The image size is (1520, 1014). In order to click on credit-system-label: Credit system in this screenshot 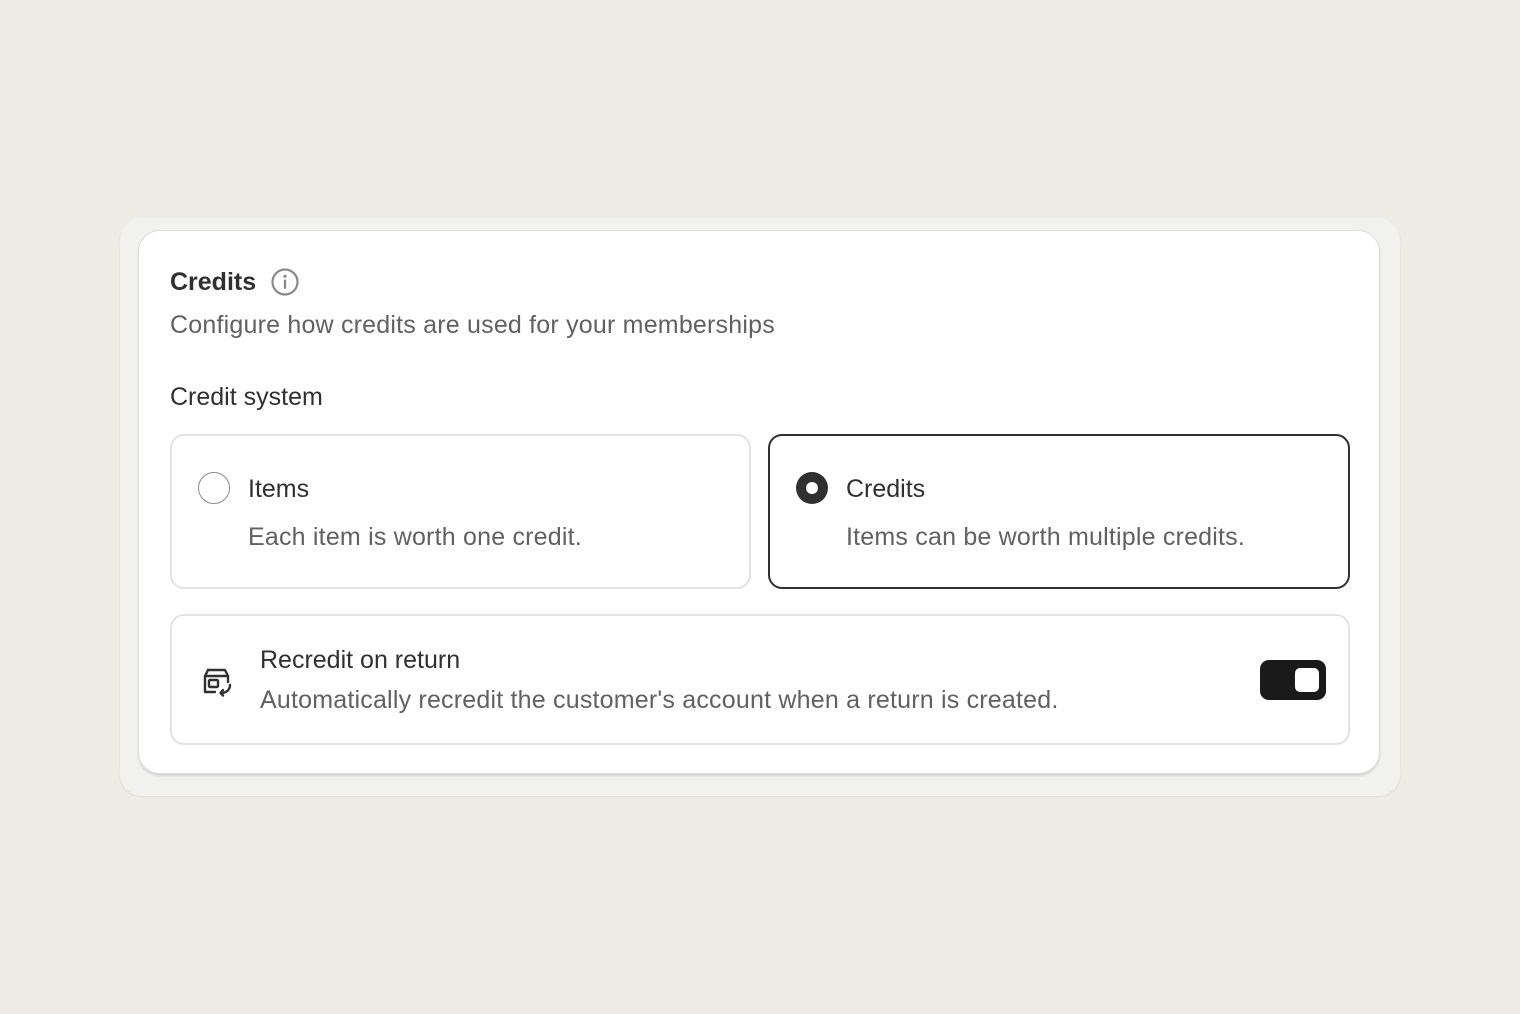, I will do `click(246, 397)`.